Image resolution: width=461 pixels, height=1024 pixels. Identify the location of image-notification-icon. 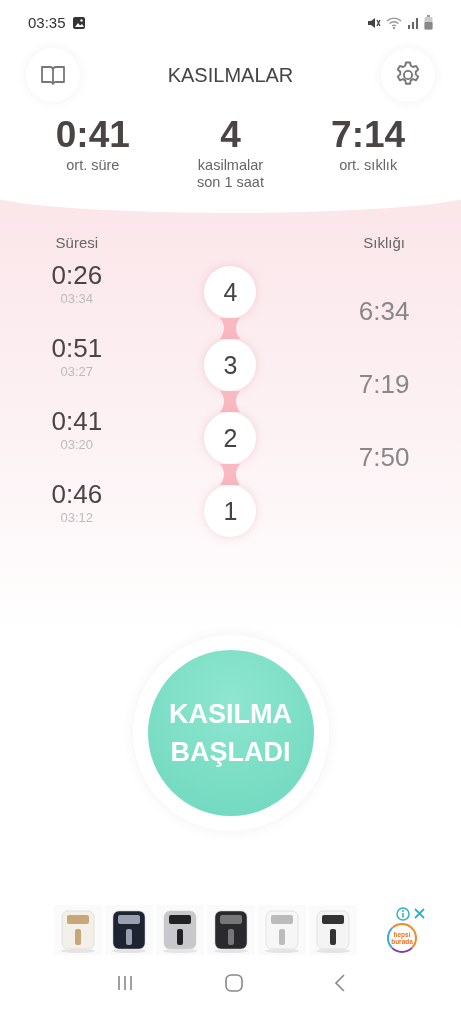
(78, 22).